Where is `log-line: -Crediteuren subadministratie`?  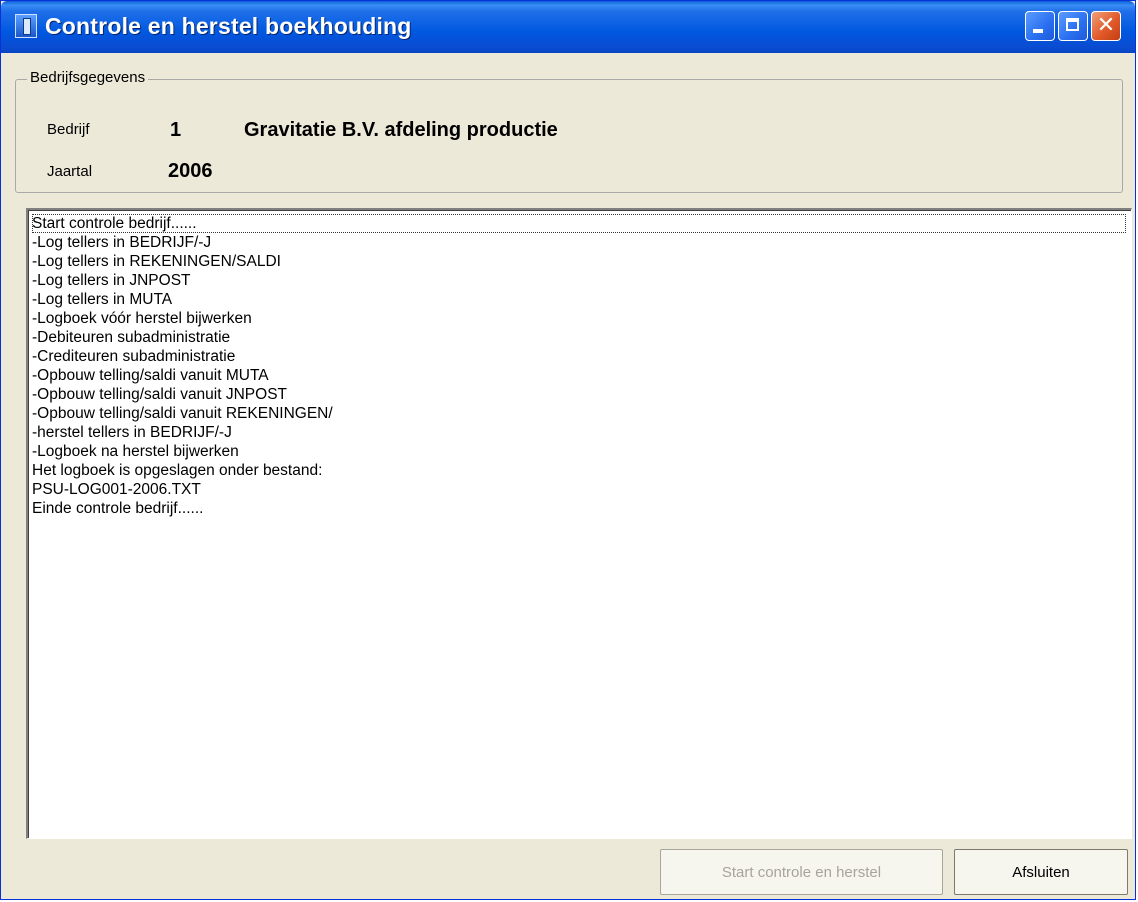
log-line: -Crediteuren subadministratie is located at coordinates (581, 356).